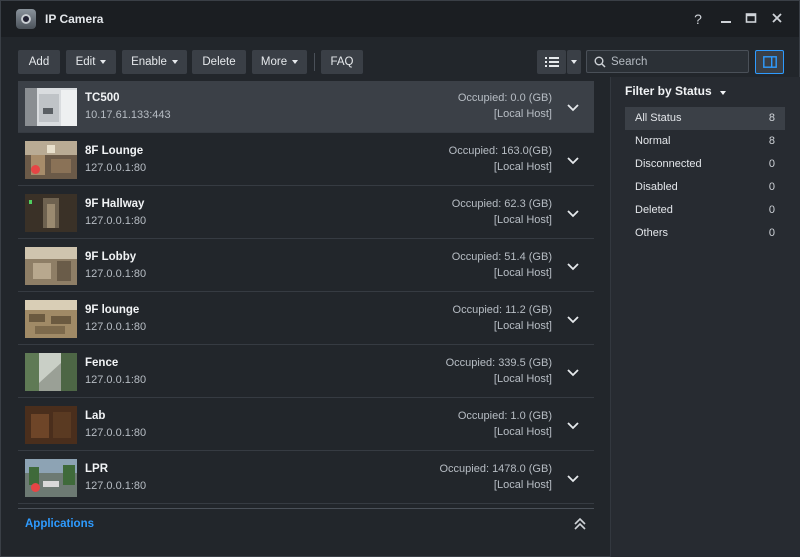 This screenshot has width=800, height=557. Describe the element at coordinates (149, 62) in the screenshot. I see `enable-button-label: Enable` at that location.